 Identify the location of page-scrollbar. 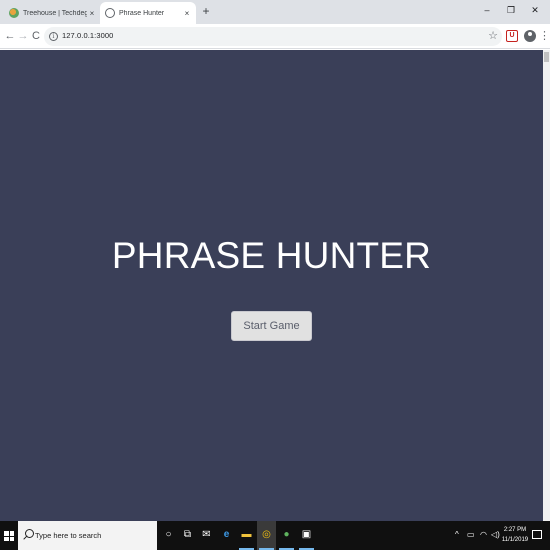
(546, 285).